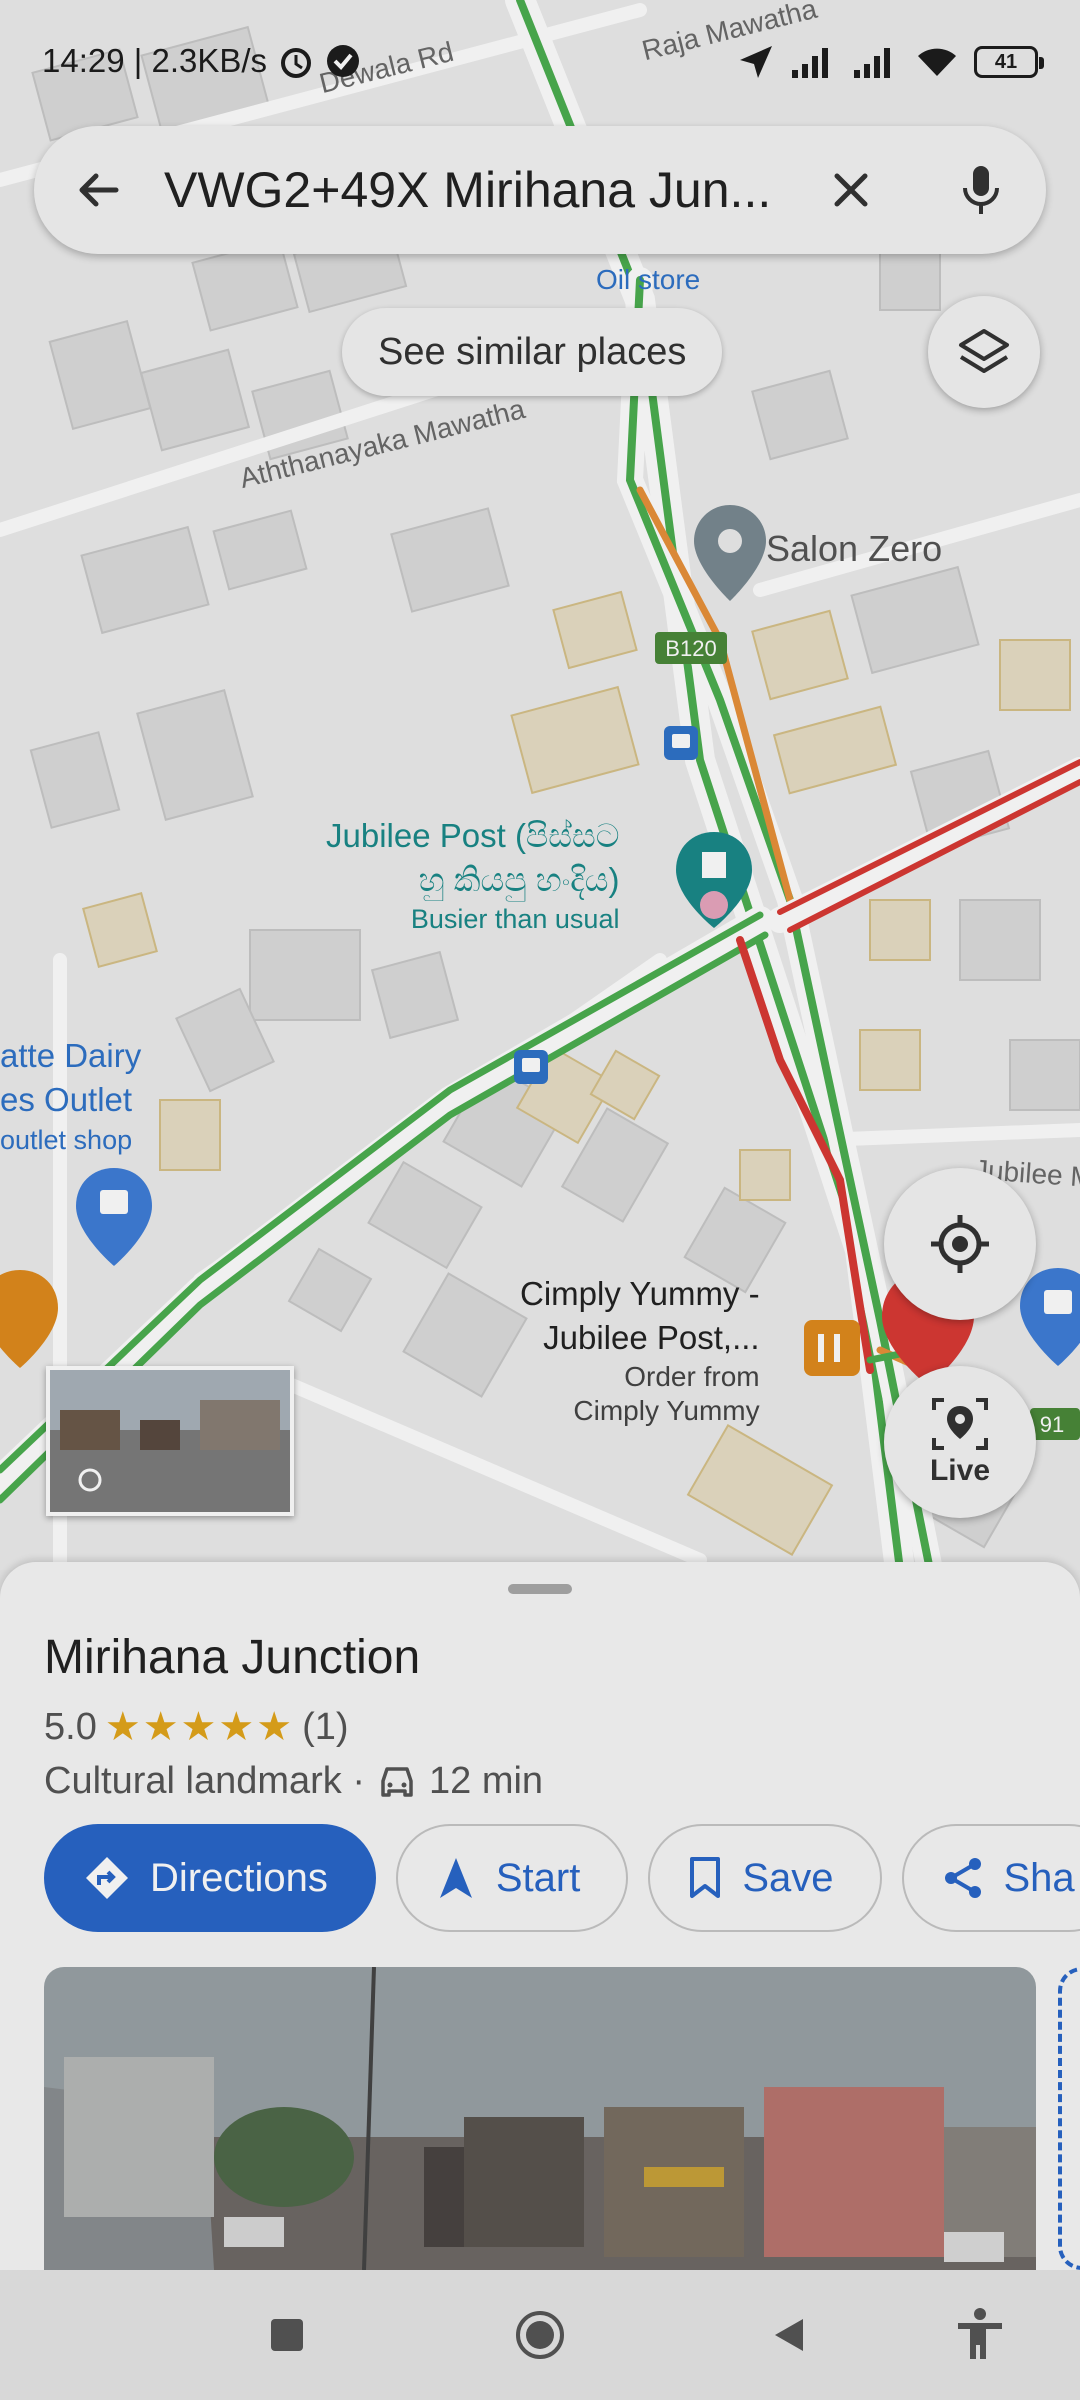  What do you see at coordinates (1039, 1877) in the screenshot?
I see `share-label: Sha` at bounding box center [1039, 1877].